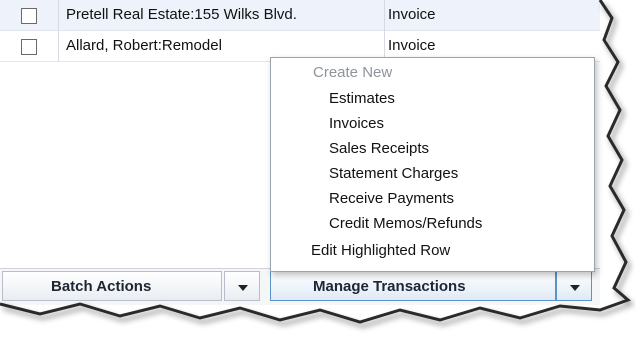  I want to click on menu-item-estimates: Estimates, so click(362, 98).